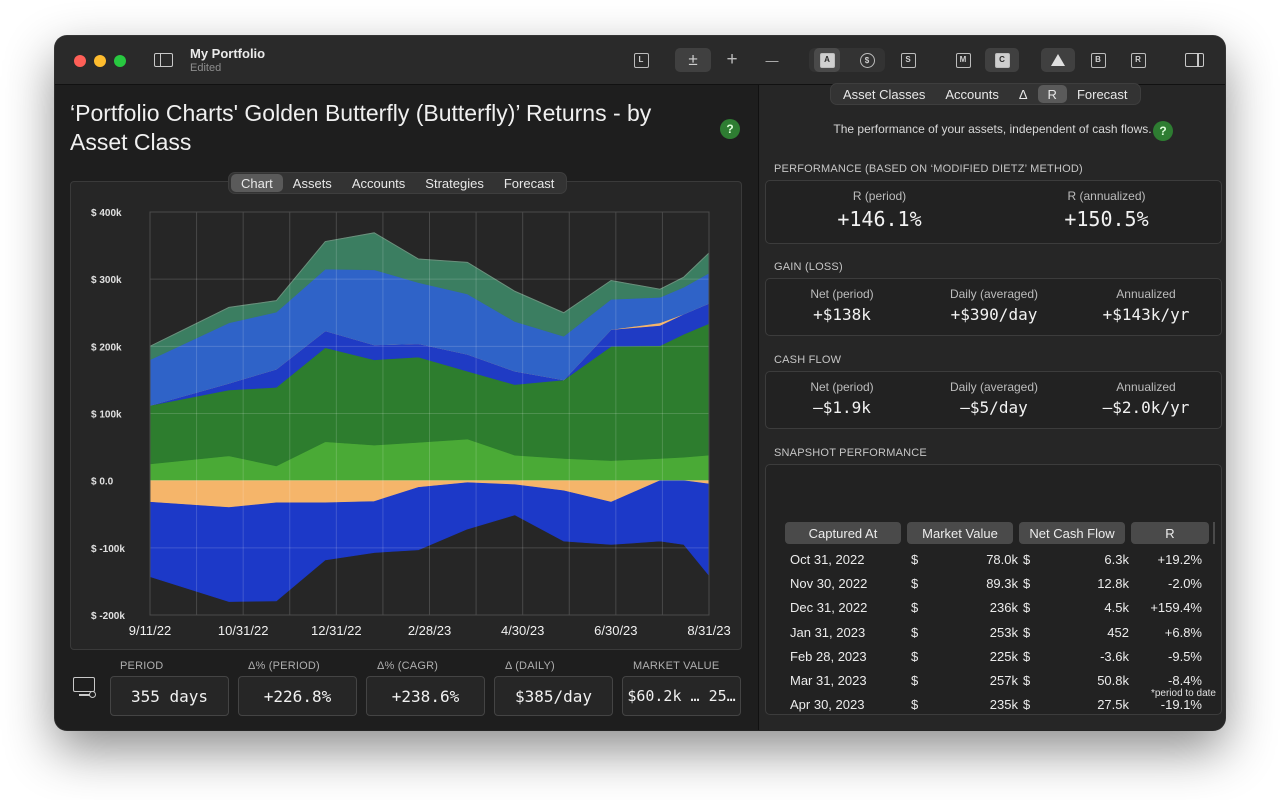 This screenshot has height=800, width=1280. What do you see at coordinates (106, 280) in the screenshot?
I see `y-tick-label: $ 300k` at bounding box center [106, 280].